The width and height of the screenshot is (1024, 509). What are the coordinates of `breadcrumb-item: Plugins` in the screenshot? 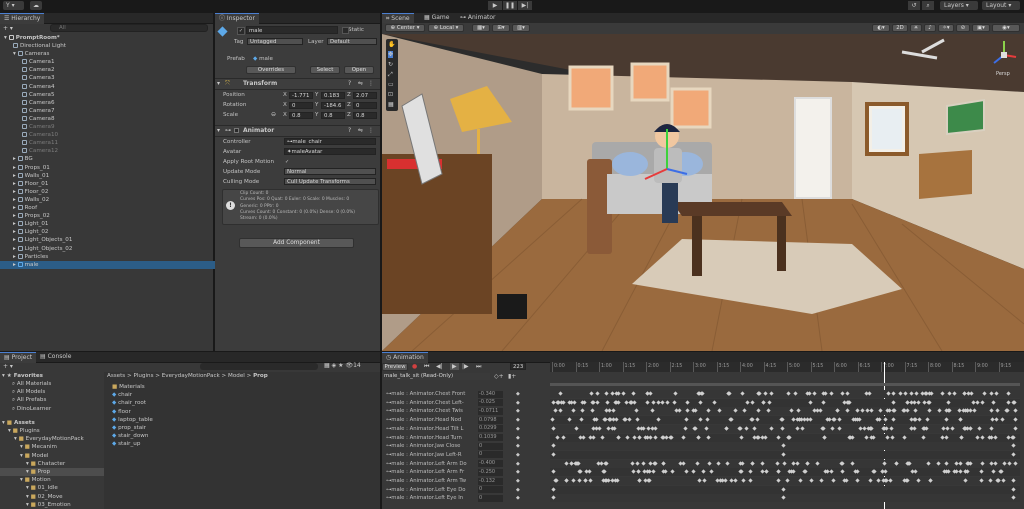 It's located at (143, 376).